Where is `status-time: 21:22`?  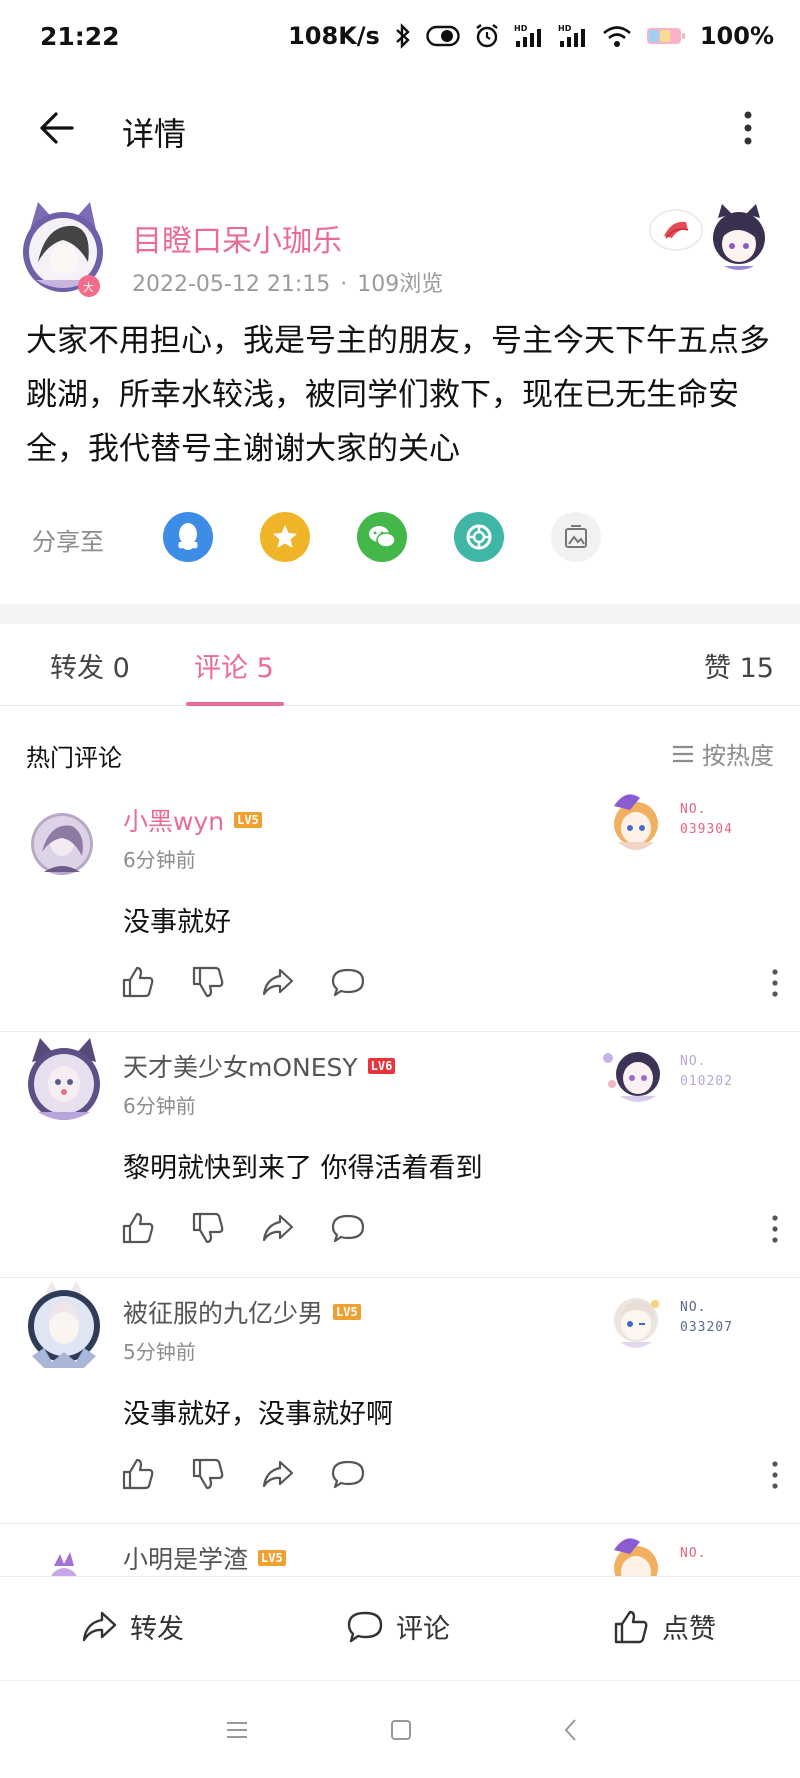
status-time: 21:22 is located at coordinates (80, 36).